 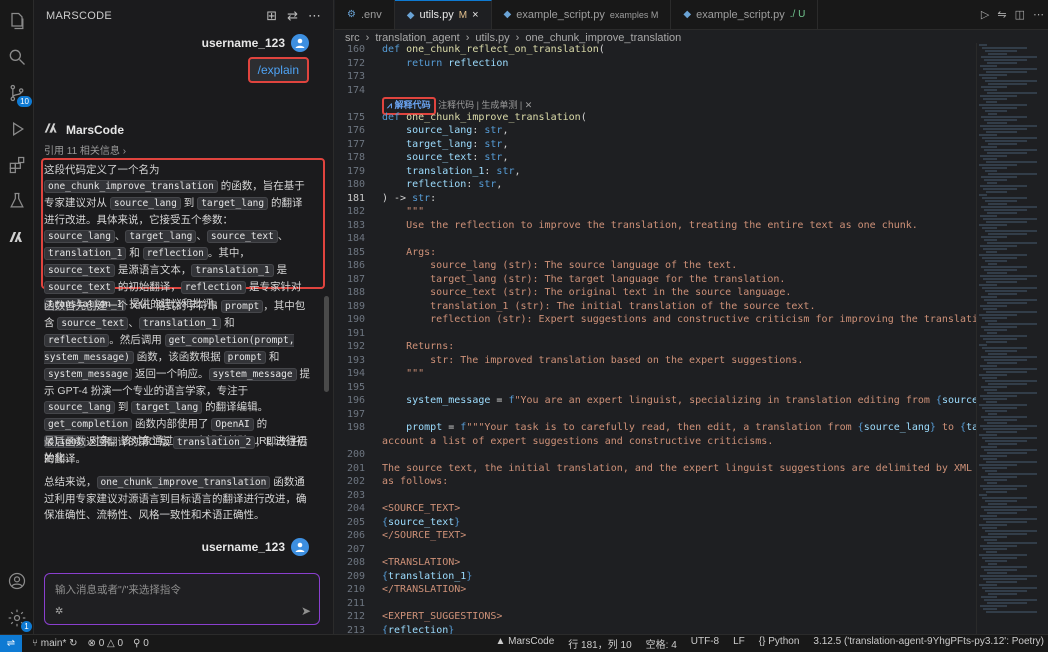 I want to click on inline-code: translation_1, so click(x=180, y=323).